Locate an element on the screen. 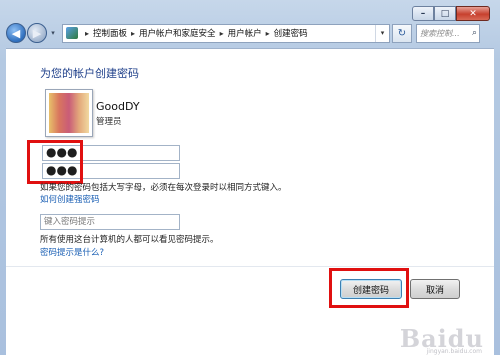 Image resolution: width=500 pixels, height=355 pixels. avatar is located at coordinates (69, 113).